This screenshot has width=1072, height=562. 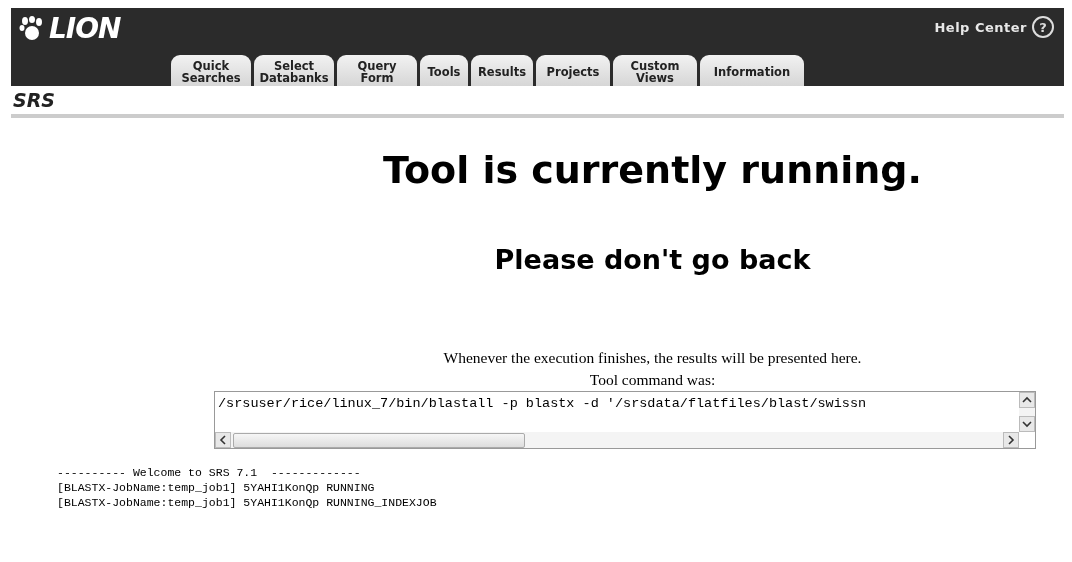 I want to click on page-heading: Tool is currently running., so click(x=652, y=170).